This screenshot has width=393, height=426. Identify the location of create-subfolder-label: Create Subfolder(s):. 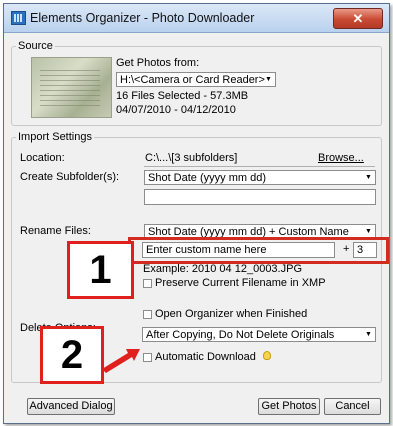
(70, 177).